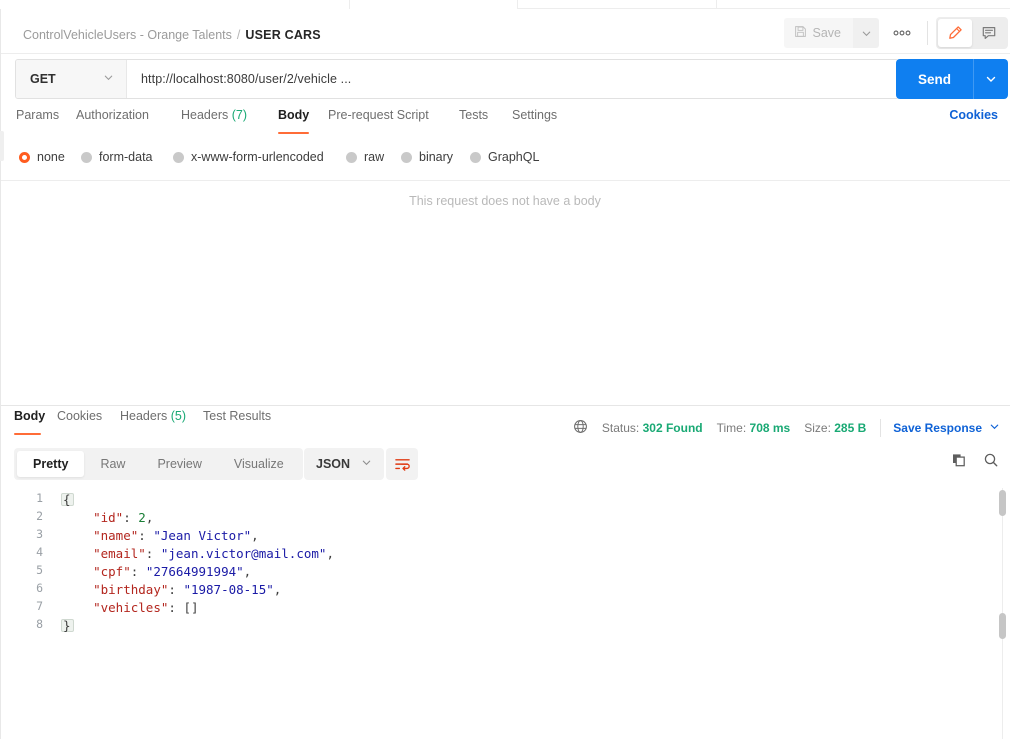  I want to click on tab-body: Body, so click(293, 115).